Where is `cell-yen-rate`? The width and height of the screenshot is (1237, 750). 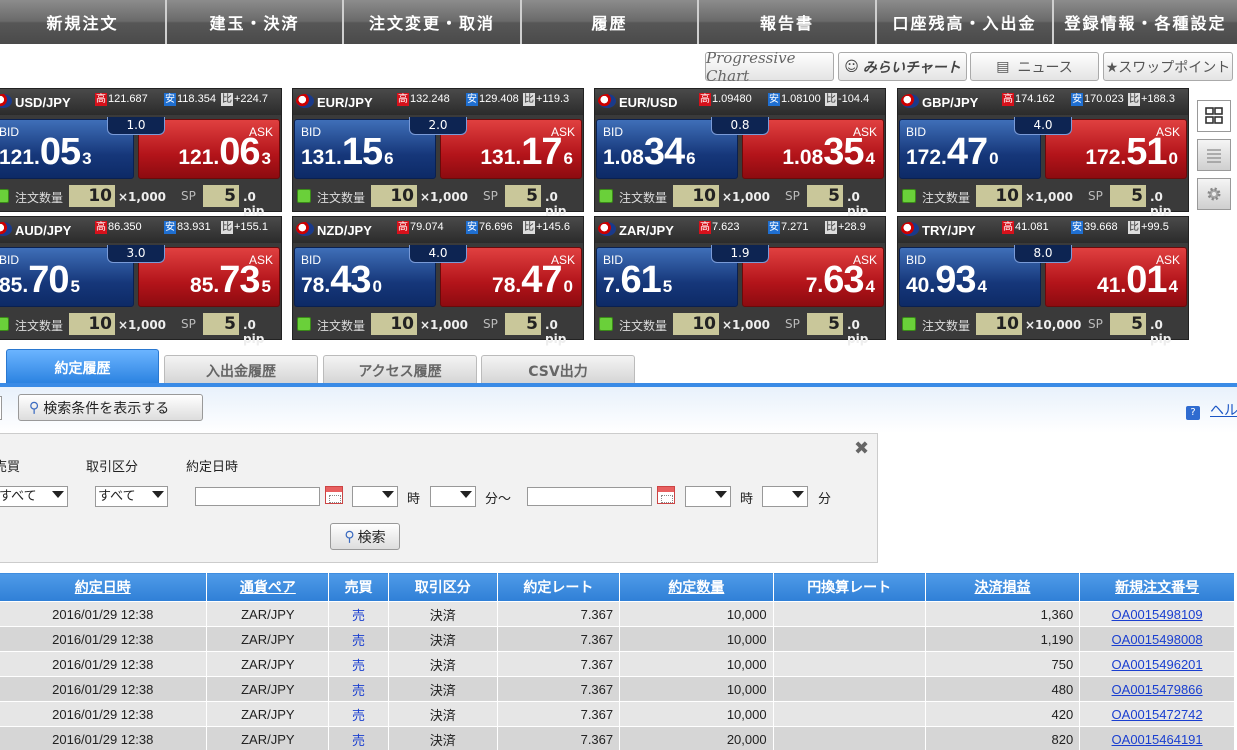
cell-yen-rate is located at coordinates (849, 738).